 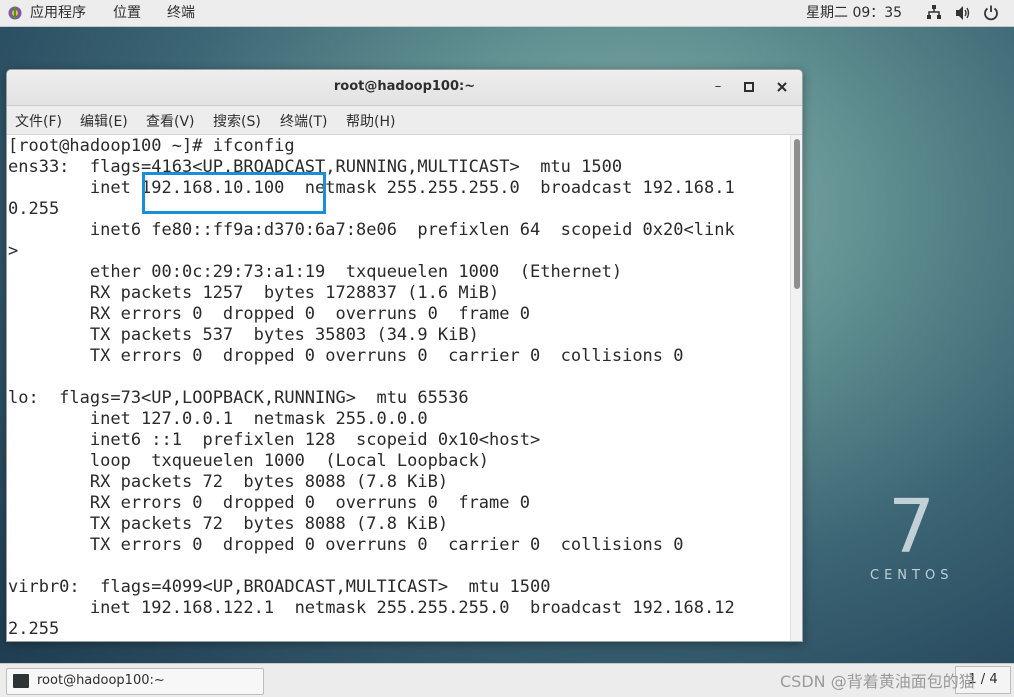 What do you see at coordinates (877, 681) in the screenshot?
I see `watermark: CSDN @背着黄油面包的猫` at bounding box center [877, 681].